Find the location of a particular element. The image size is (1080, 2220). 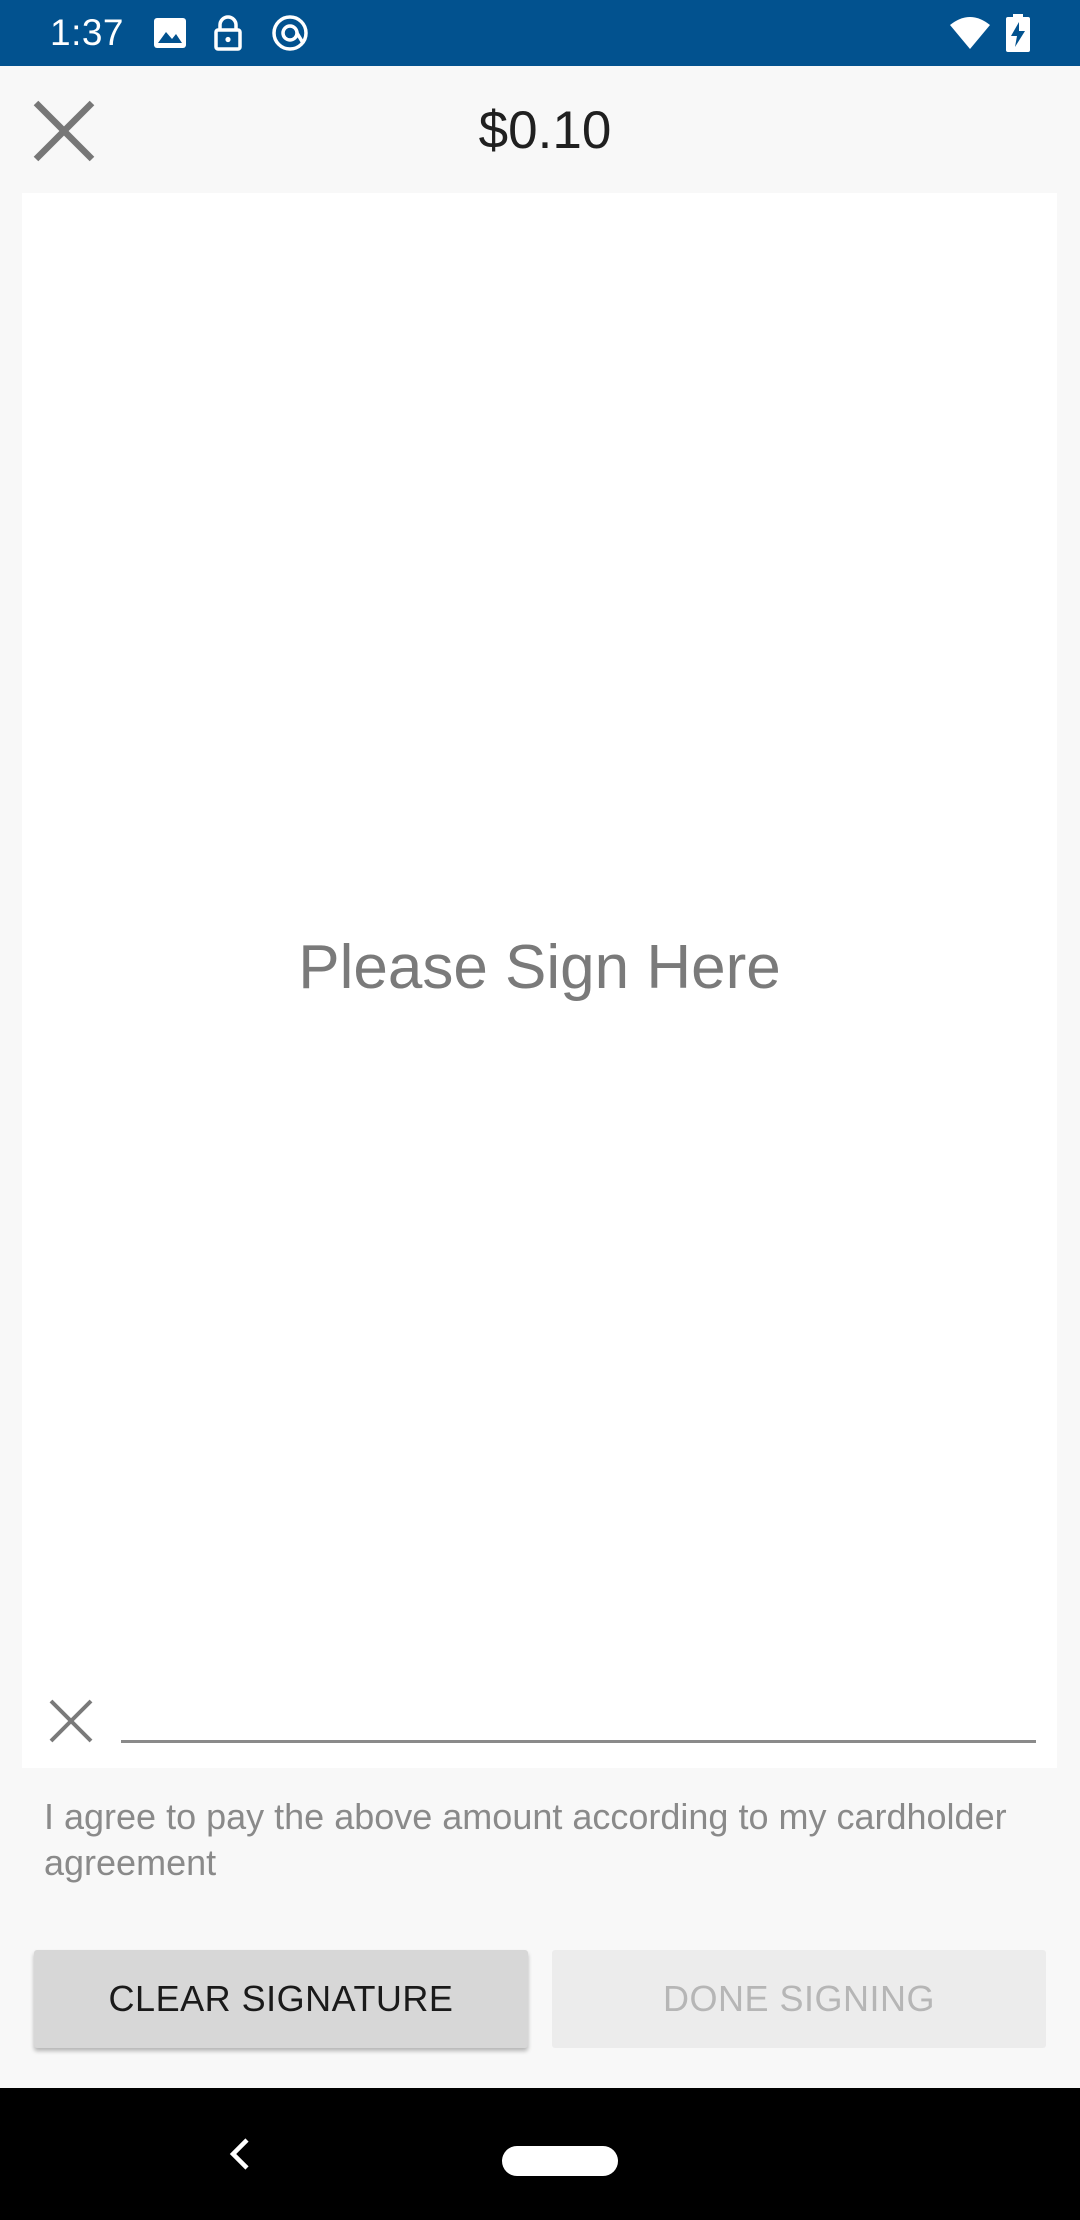

image-icon is located at coordinates (170, 33).